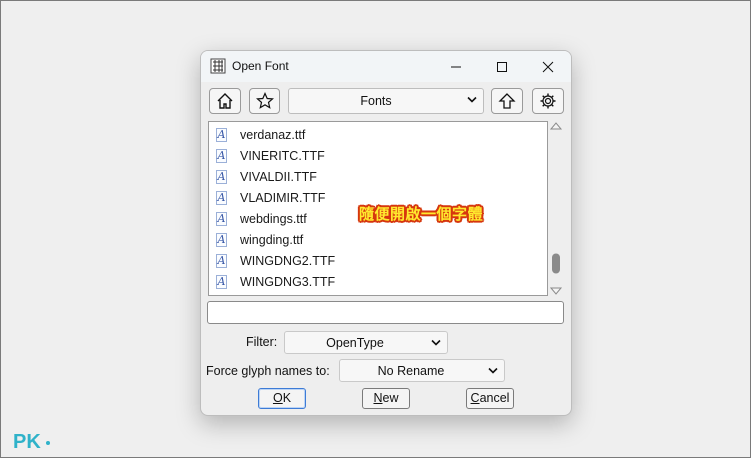 This screenshot has width=751, height=458. Describe the element at coordinates (378, 135) in the screenshot. I see `file-row: A verdanaz.ttf` at that location.